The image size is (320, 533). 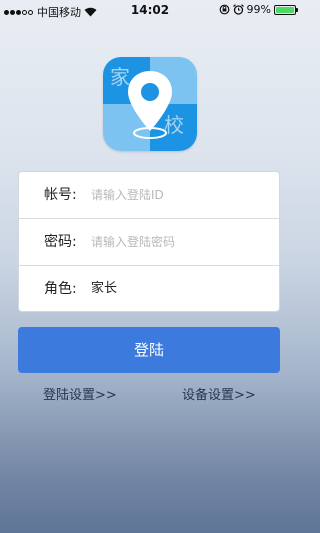 I want to click on role-row: 角色: 家长, so click(x=149, y=288).